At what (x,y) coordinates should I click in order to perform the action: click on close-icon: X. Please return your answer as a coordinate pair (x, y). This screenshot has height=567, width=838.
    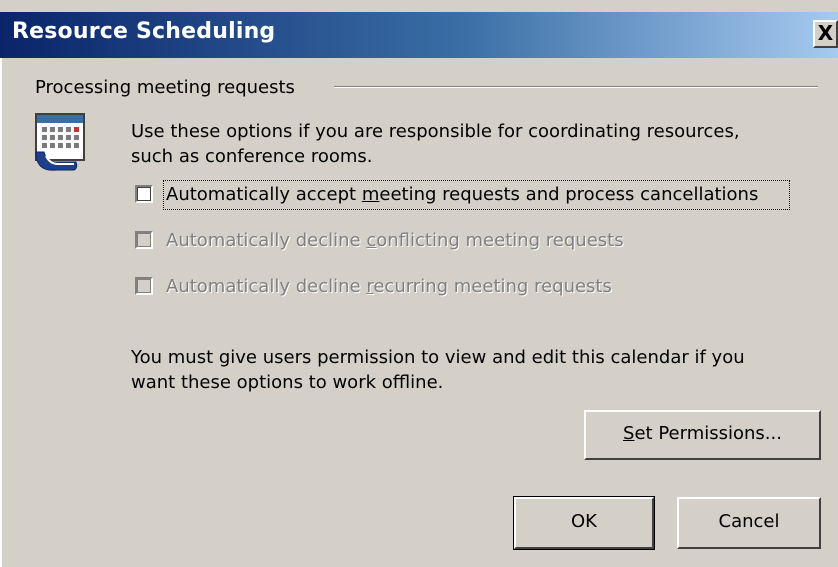
    Looking at the image, I should click on (825, 33).